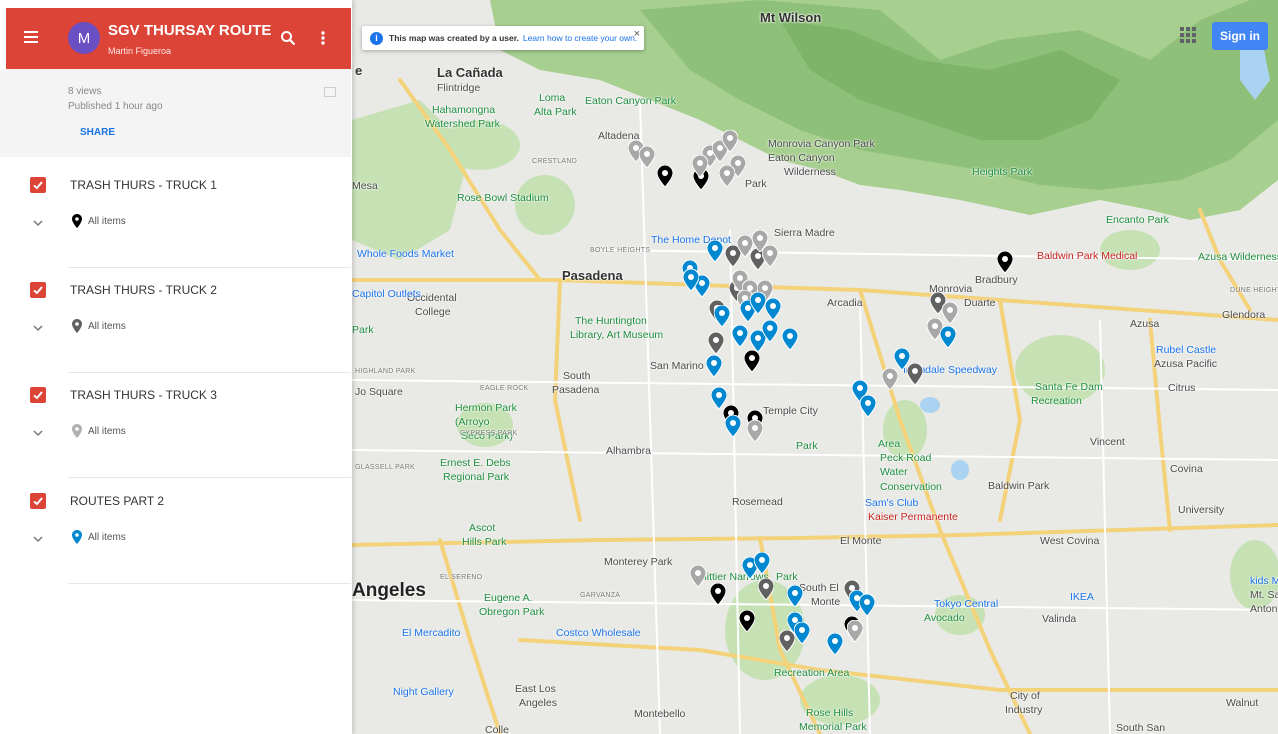  I want to click on map-label: Hahamongna, so click(464, 110).